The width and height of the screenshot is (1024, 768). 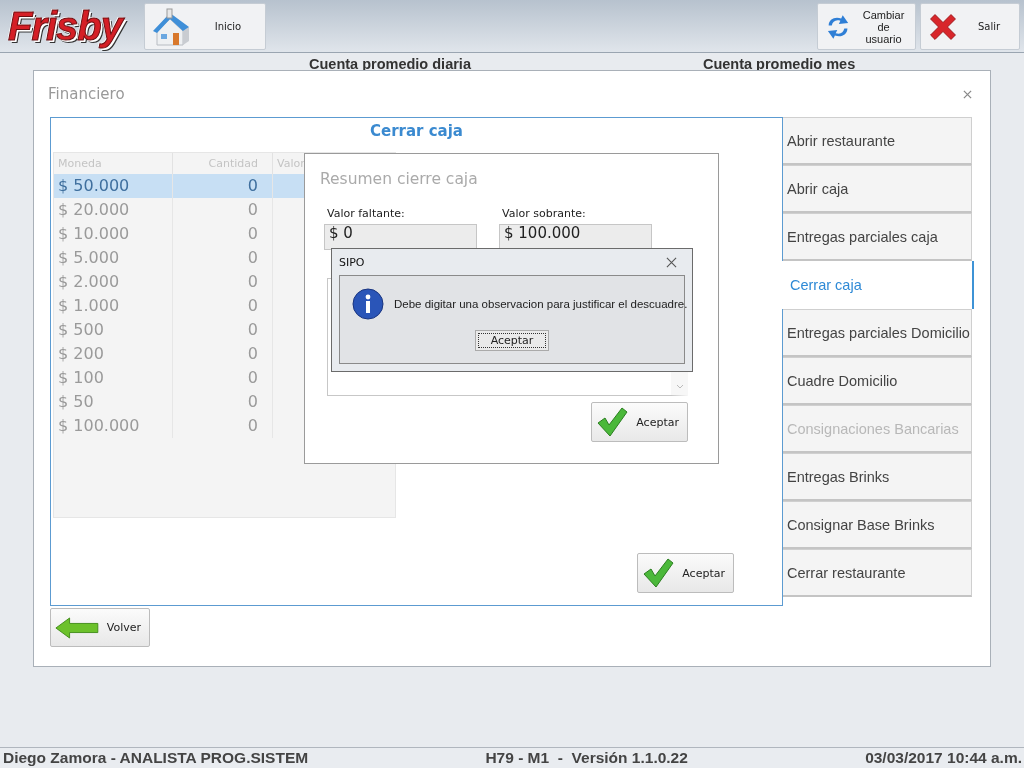 I want to click on menu-item: Abrir caja, so click(x=877, y=189).